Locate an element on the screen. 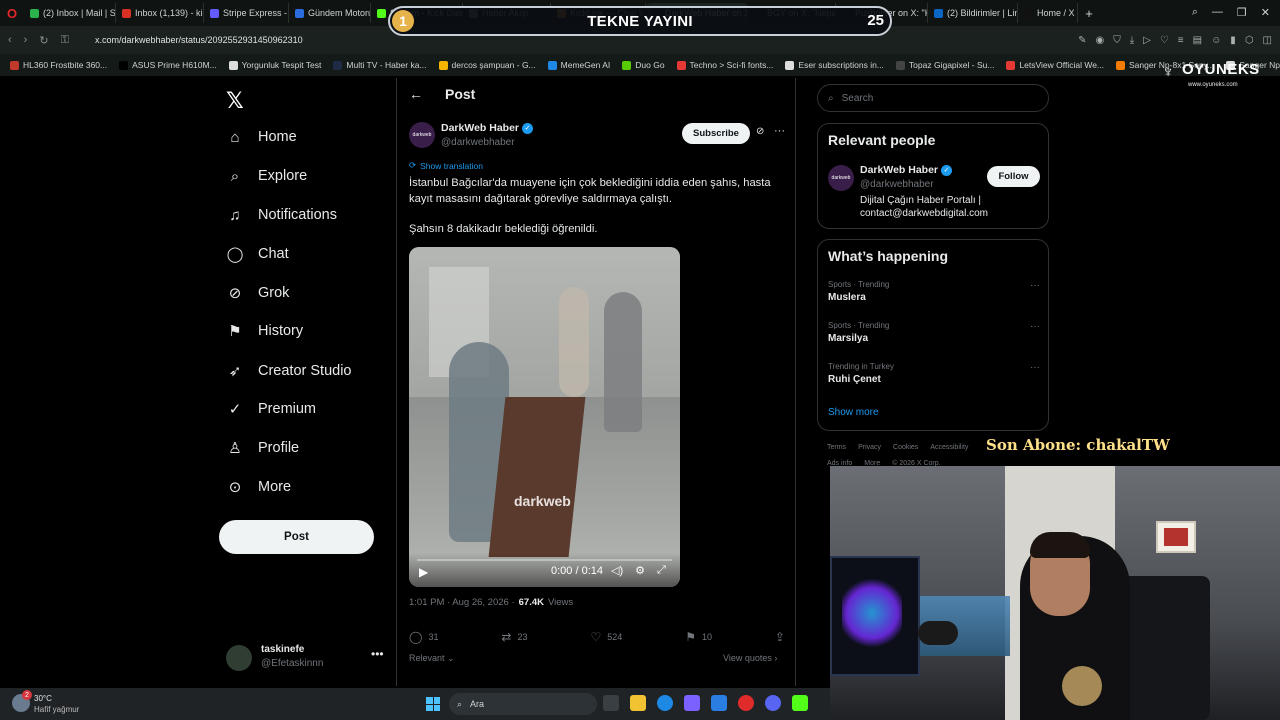  more-icon: ••• is located at coordinates (377, 654).